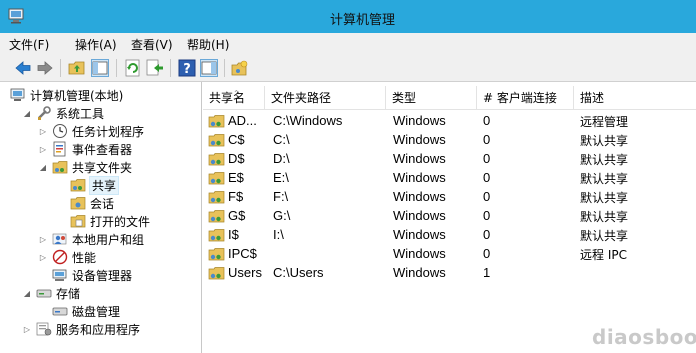 The height and width of the screenshot is (353, 696). I want to click on forward-icon, so click(45, 68).